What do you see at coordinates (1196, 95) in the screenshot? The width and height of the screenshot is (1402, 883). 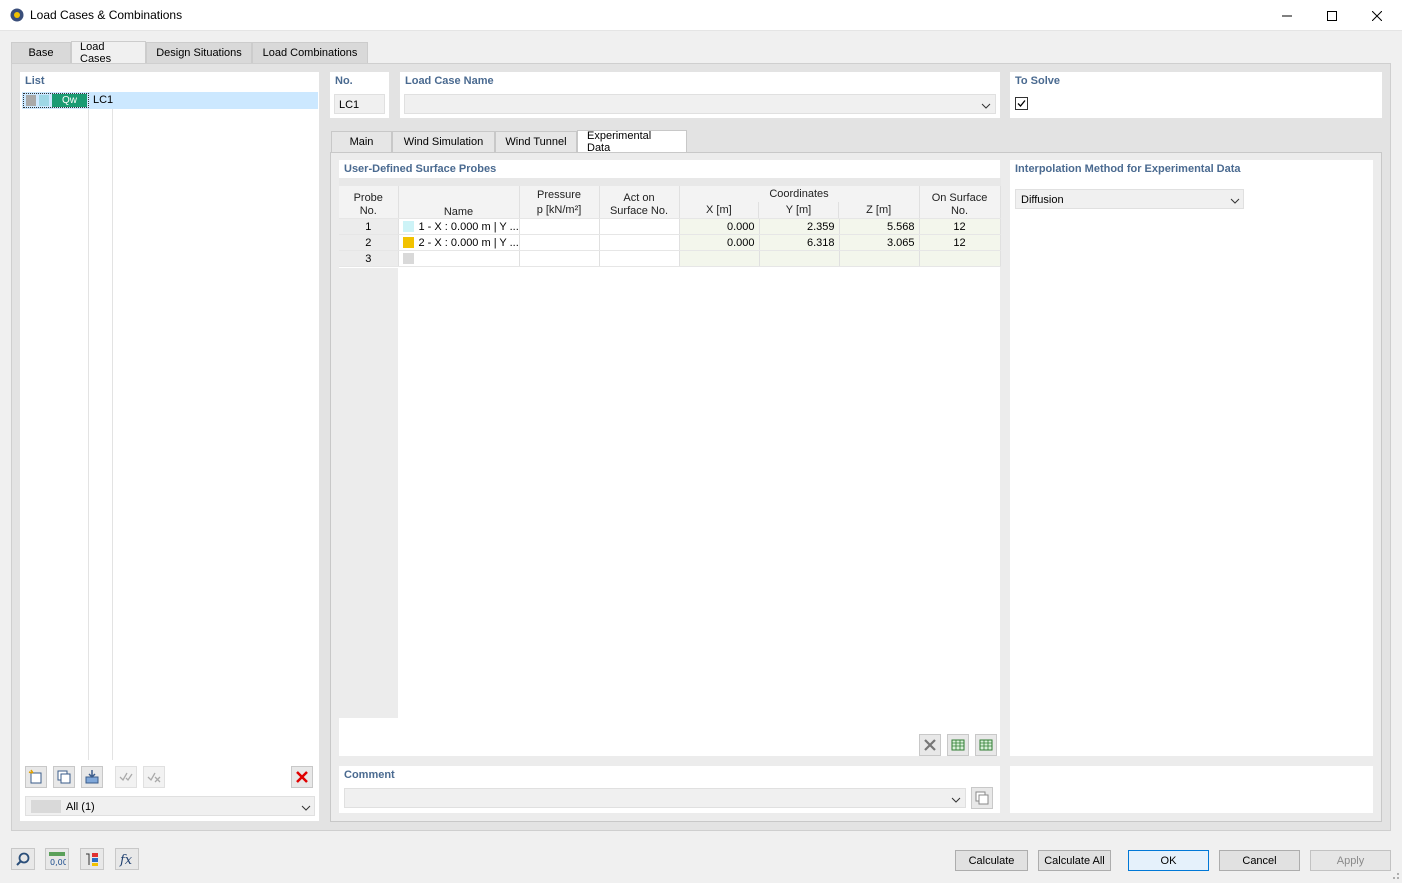 I see `to-solve-panel: To Solve` at bounding box center [1196, 95].